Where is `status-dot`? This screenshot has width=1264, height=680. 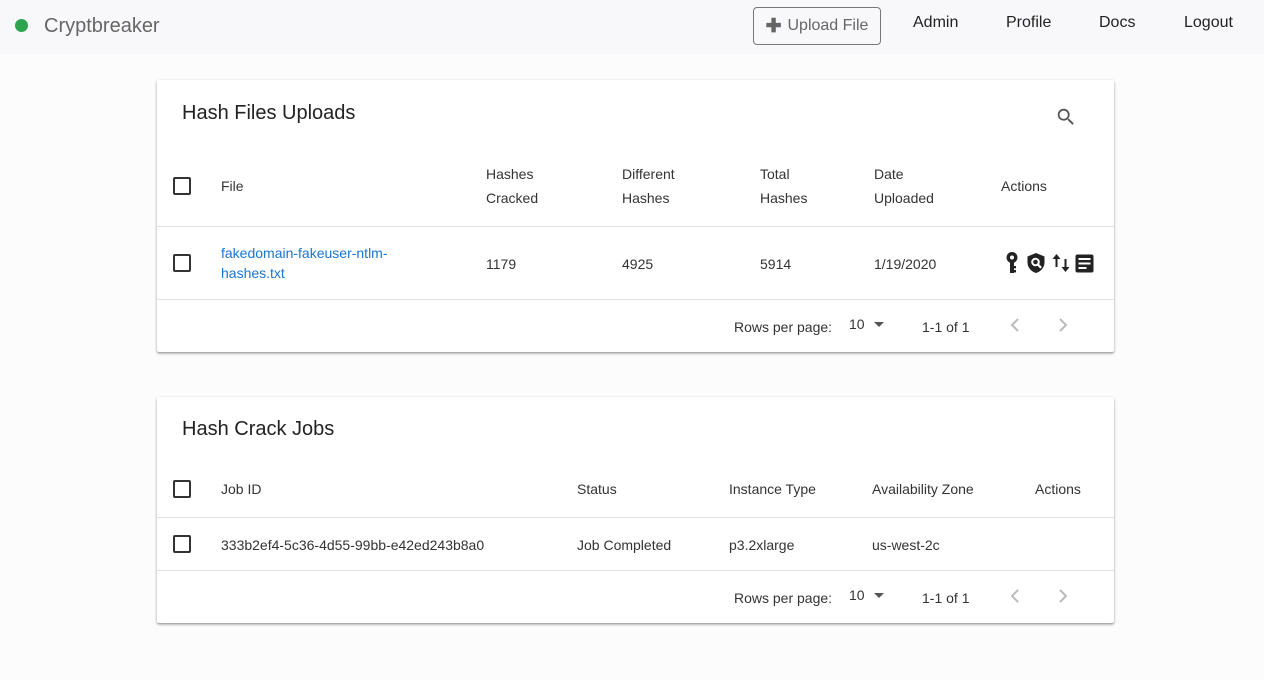 status-dot is located at coordinates (21, 25).